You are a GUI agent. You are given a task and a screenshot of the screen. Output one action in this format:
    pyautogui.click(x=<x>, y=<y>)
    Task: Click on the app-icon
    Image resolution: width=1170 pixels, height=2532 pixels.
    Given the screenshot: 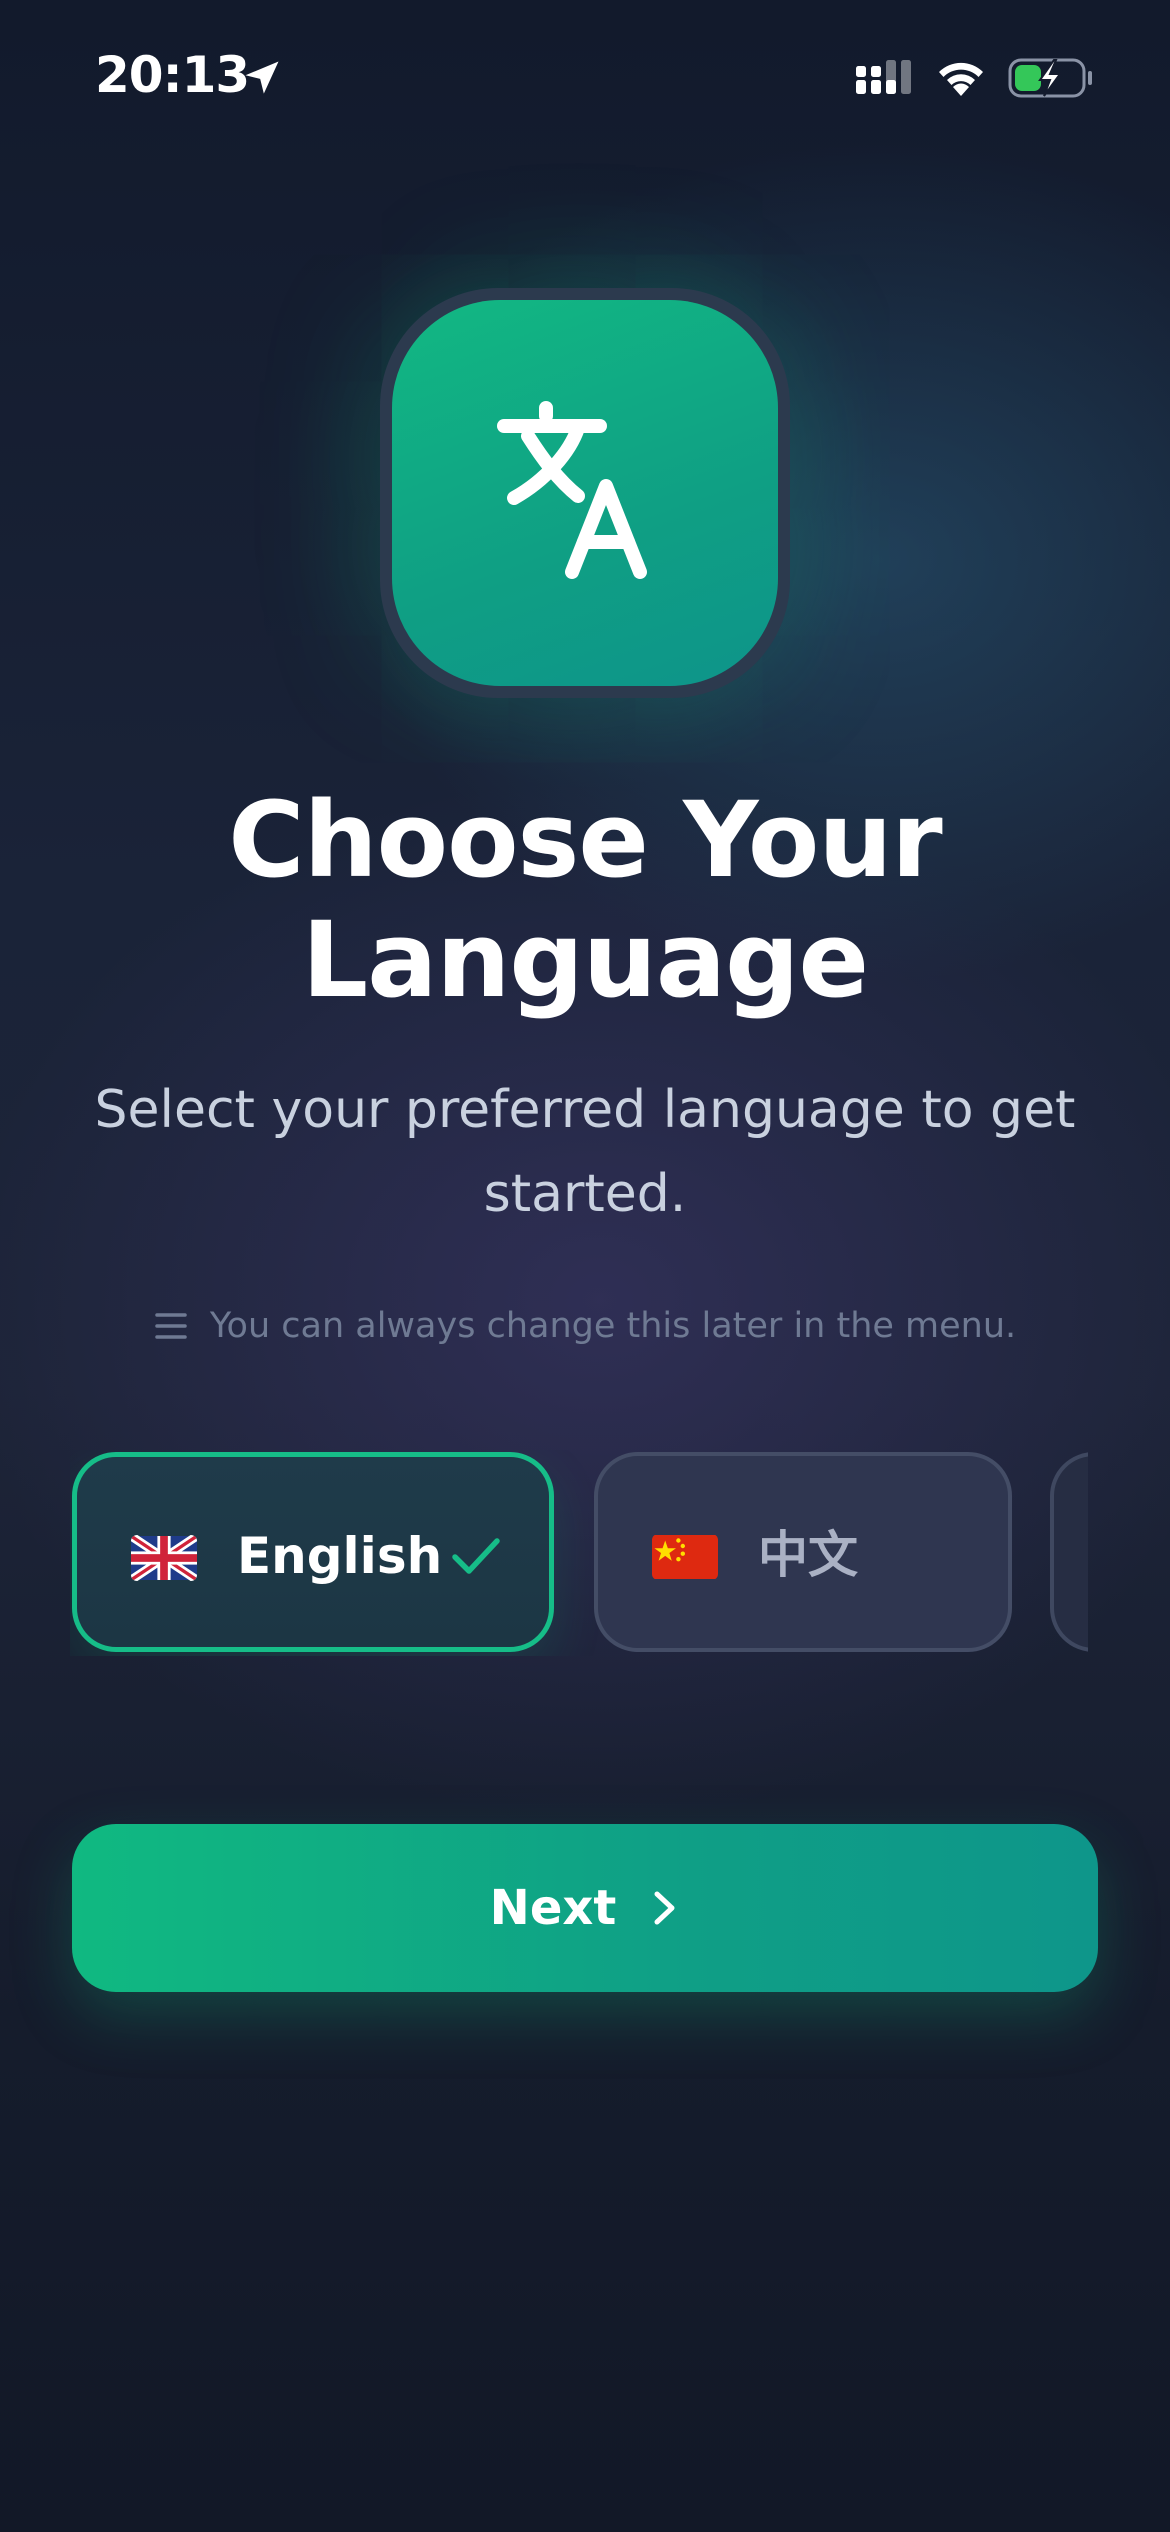 What is the action you would take?
    pyautogui.click(x=585, y=493)
    